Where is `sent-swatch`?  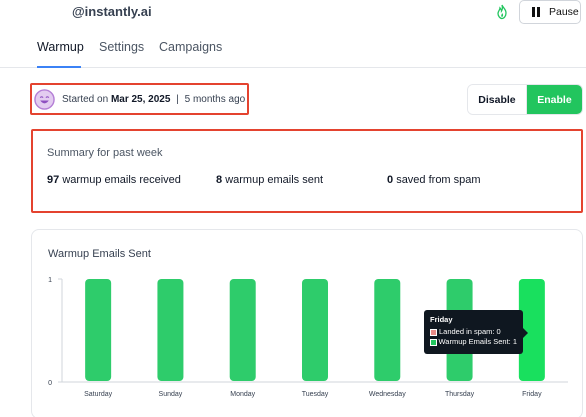
sent-swatch is located at coordinates (433, 342).